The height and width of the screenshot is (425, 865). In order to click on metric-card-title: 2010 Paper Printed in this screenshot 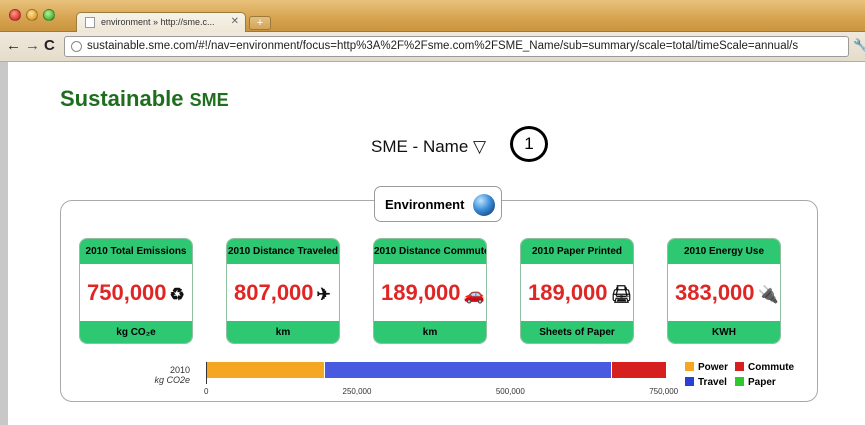, I will do `click(577, 251)`.